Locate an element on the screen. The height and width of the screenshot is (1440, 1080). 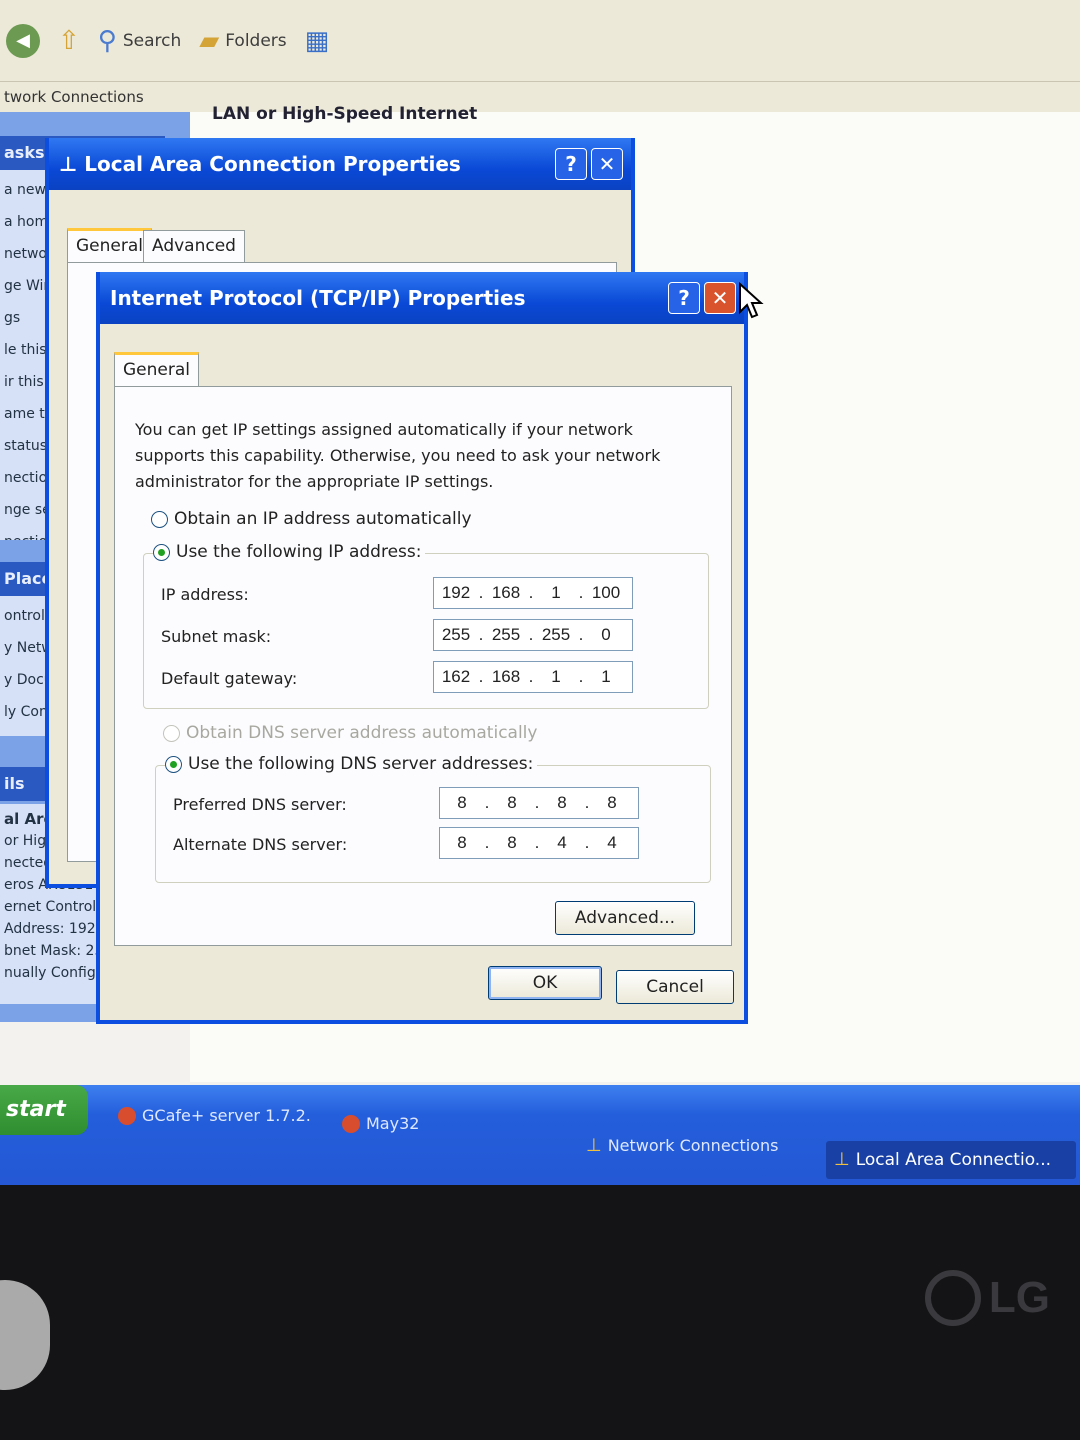
lac-title-bar: ⊥ Local Area Connection Properties is located at coordinates (340, 164).